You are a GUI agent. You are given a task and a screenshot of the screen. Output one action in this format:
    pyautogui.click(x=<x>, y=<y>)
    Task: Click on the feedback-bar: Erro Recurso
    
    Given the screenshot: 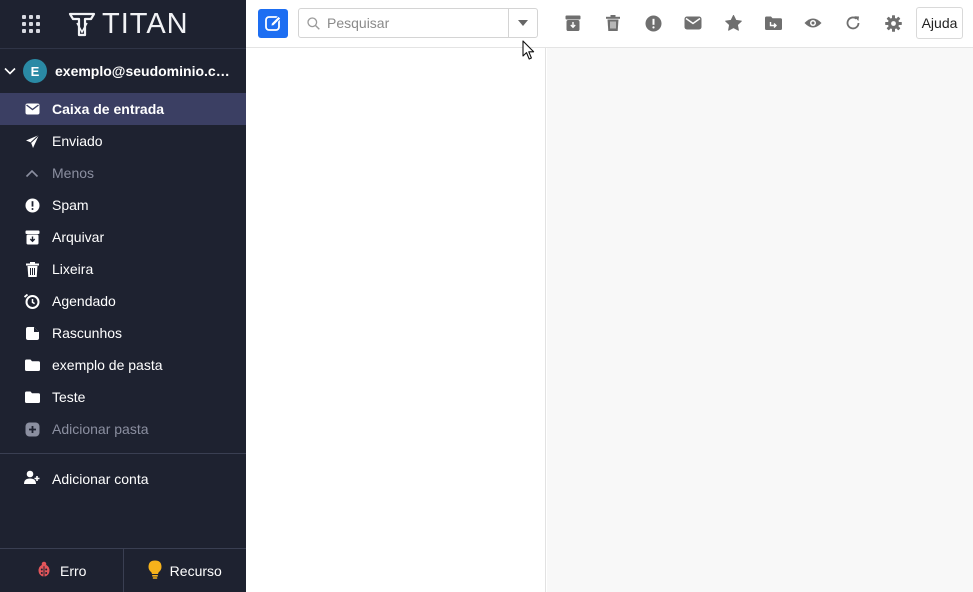 What is the action you would take?
    pyautogui.click(x=123, y=570)
    